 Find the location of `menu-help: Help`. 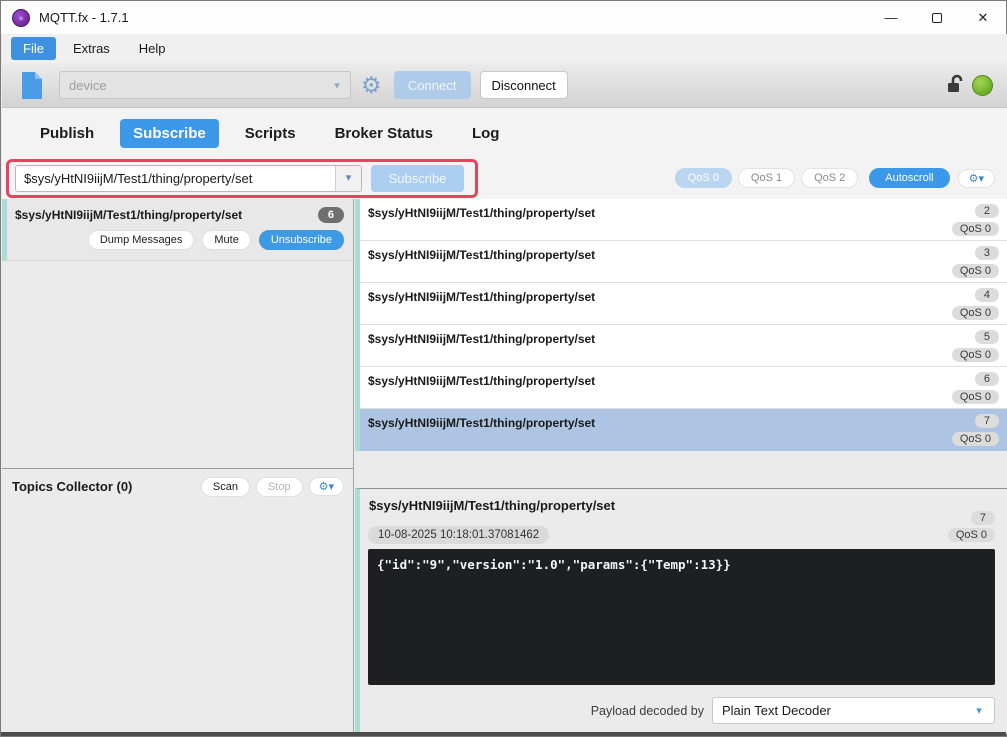

menu-help: Help is located at coordinates (152, 48).